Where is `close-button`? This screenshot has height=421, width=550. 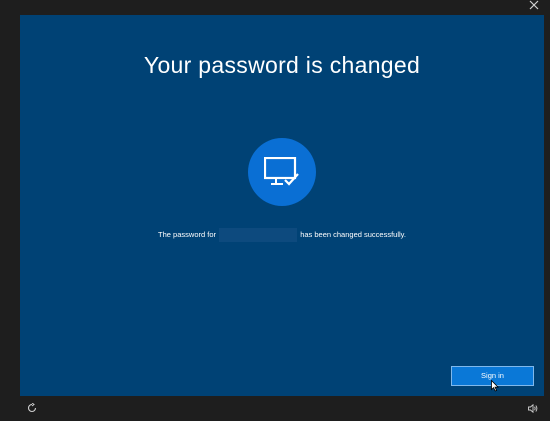
close-button is located at coordinates (534, 7).